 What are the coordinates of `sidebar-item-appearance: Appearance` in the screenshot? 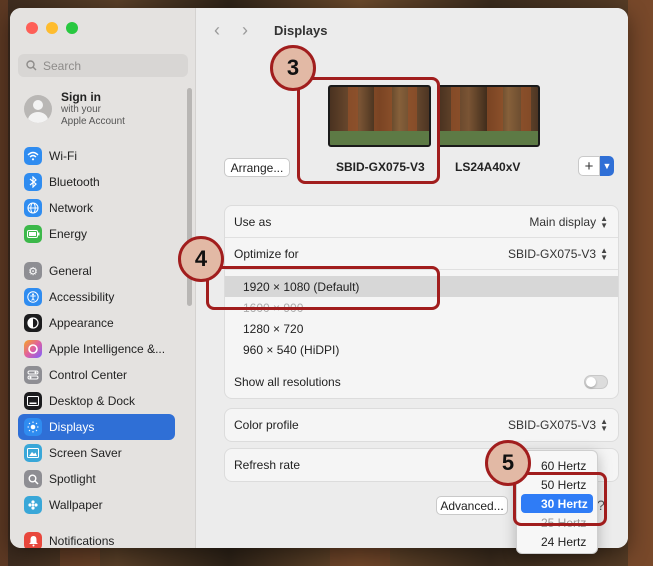 It's located at (96, 323).